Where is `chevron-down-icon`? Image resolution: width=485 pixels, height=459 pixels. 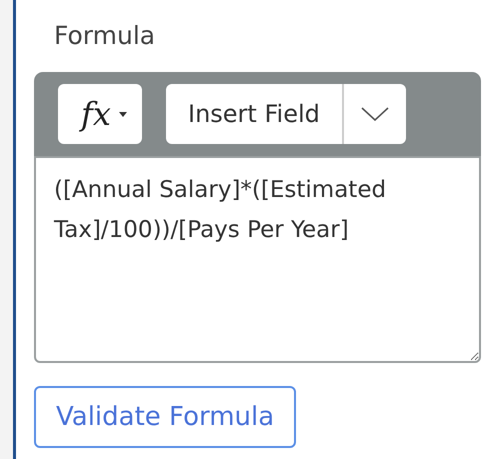
chevron-down-icon is located at coordinates (374, 114).